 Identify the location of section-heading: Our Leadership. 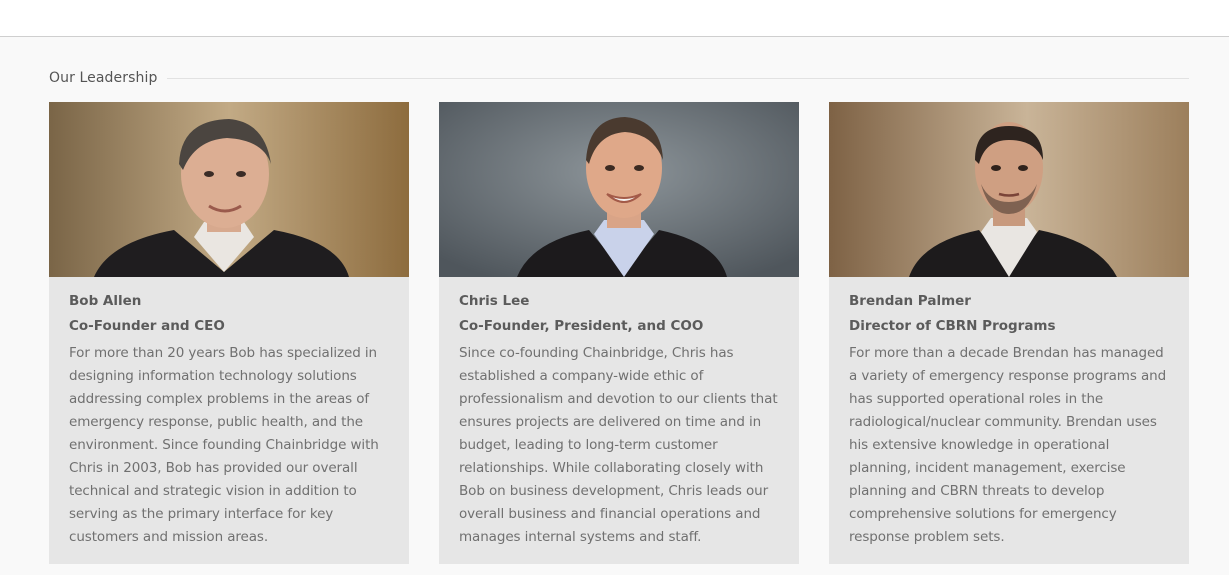
(103, 78).